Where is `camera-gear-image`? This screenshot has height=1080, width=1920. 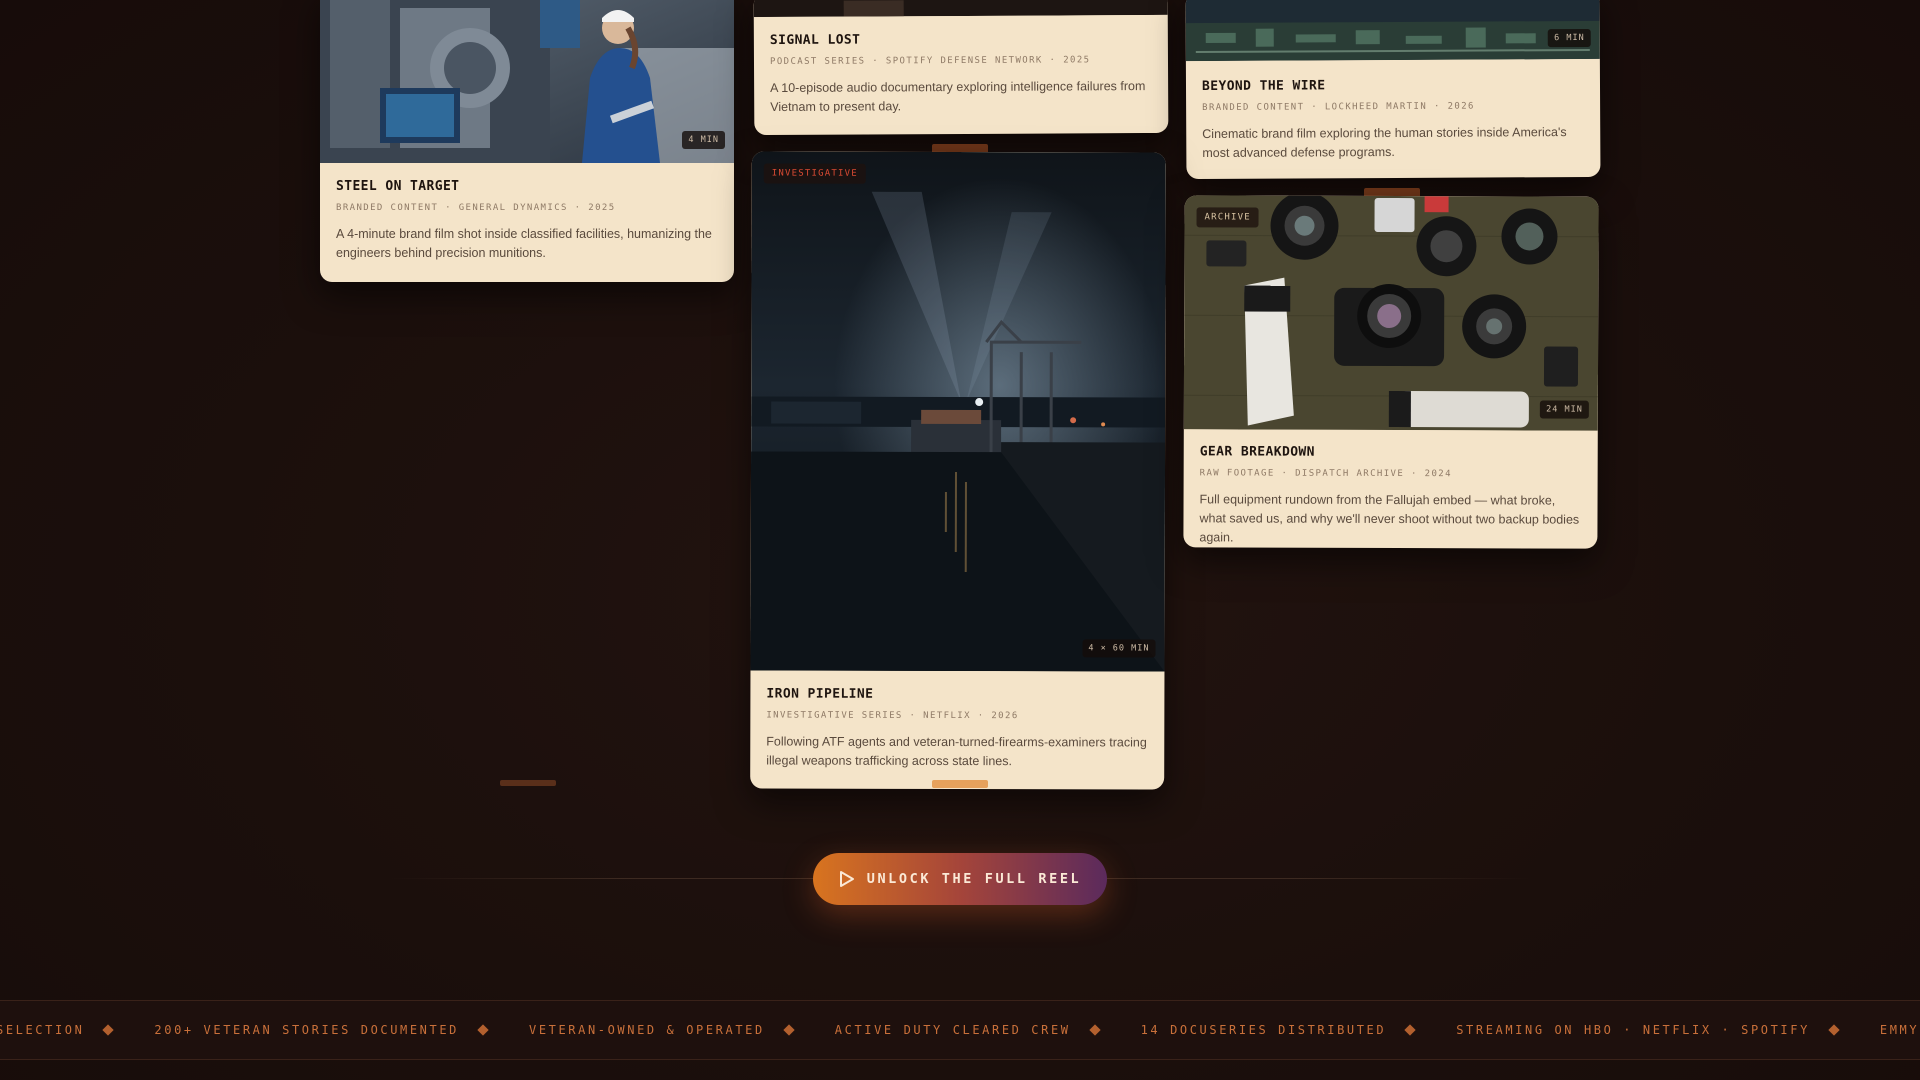
camera-gear-image is located at coordinates (1391, 313).